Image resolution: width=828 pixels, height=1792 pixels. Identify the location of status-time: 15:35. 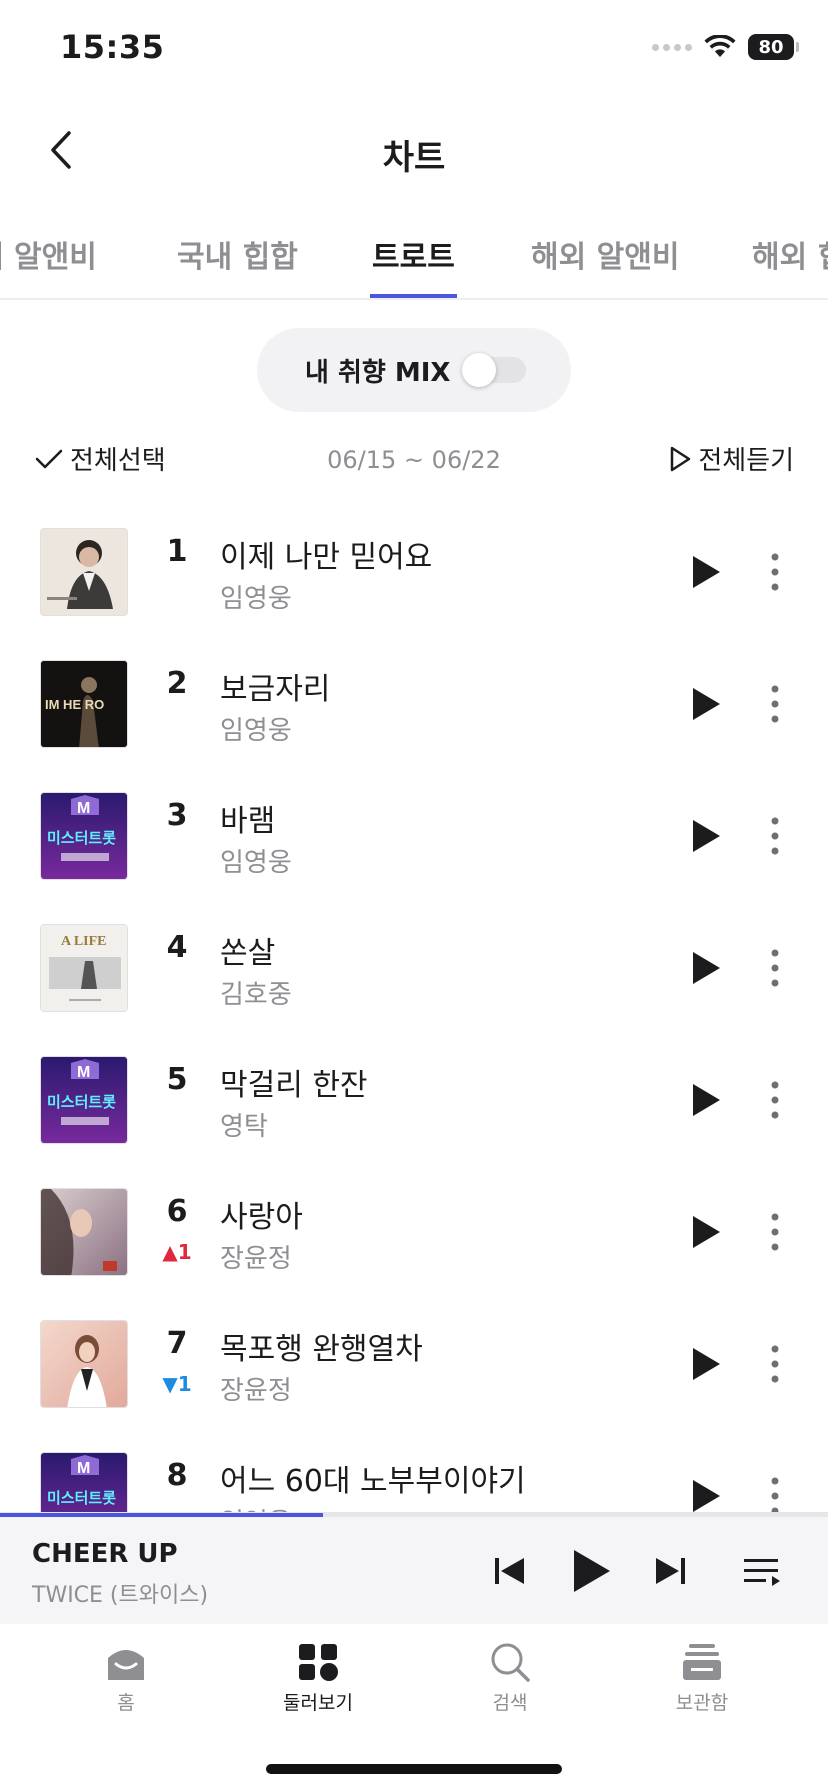
(112, 47).